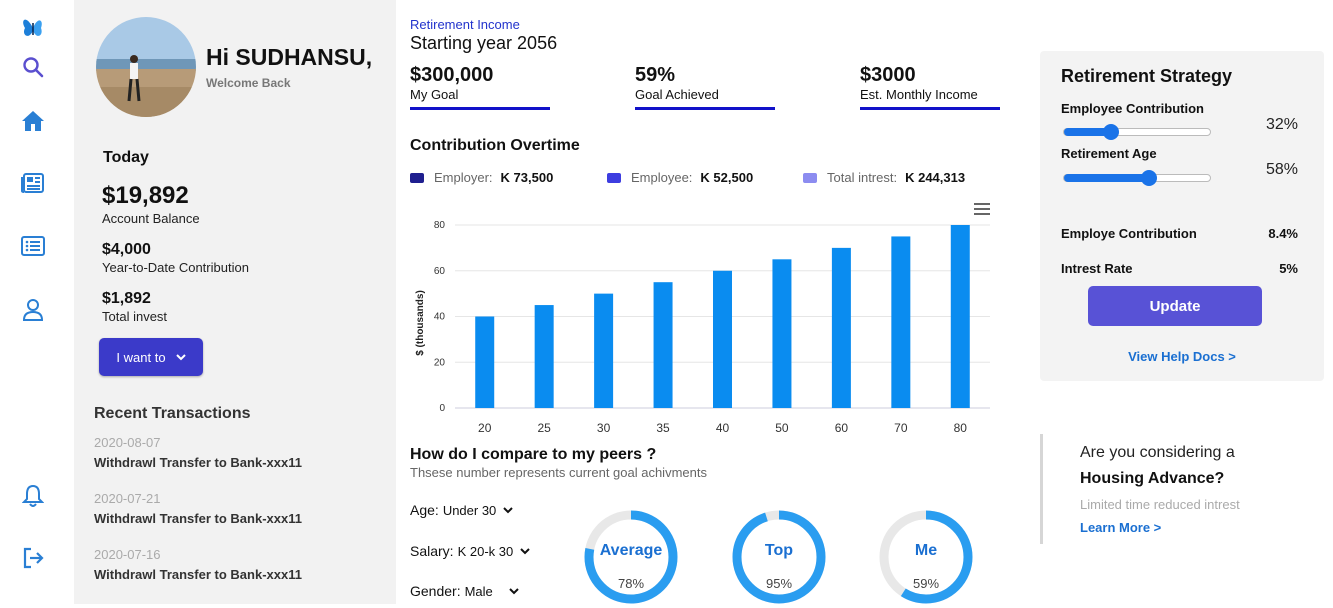 The height and width of the screenshot is (608, 1333). I want to click on transaction-date: 2020-08-07, so click(127, 442).